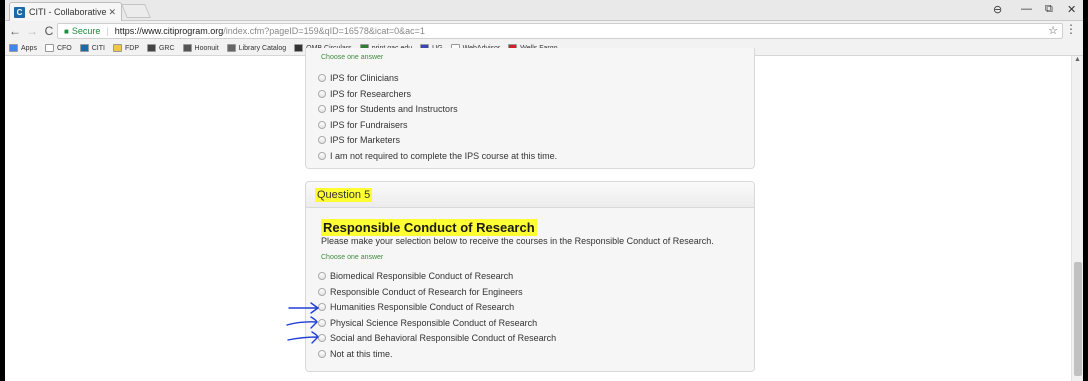 This screenshot has width=1088, height=381. What do you see at coordinates (394, 109) in the screenshot?
I see `answer-option-label: IPS for Students and Instructors` at bounding box center [394, 109].